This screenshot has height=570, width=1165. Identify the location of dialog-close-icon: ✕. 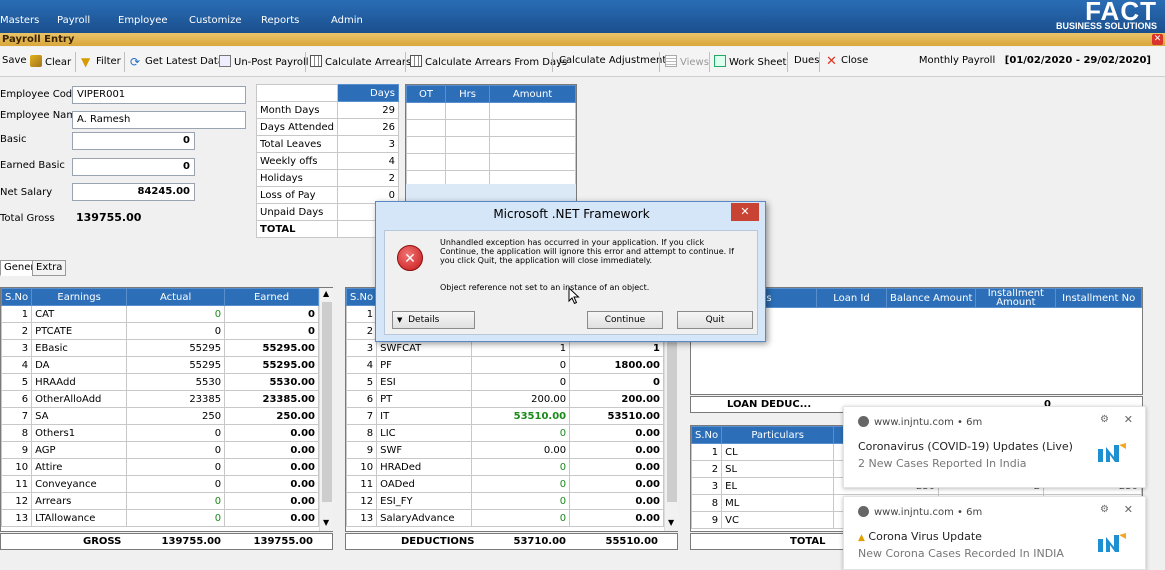
(745, 212).